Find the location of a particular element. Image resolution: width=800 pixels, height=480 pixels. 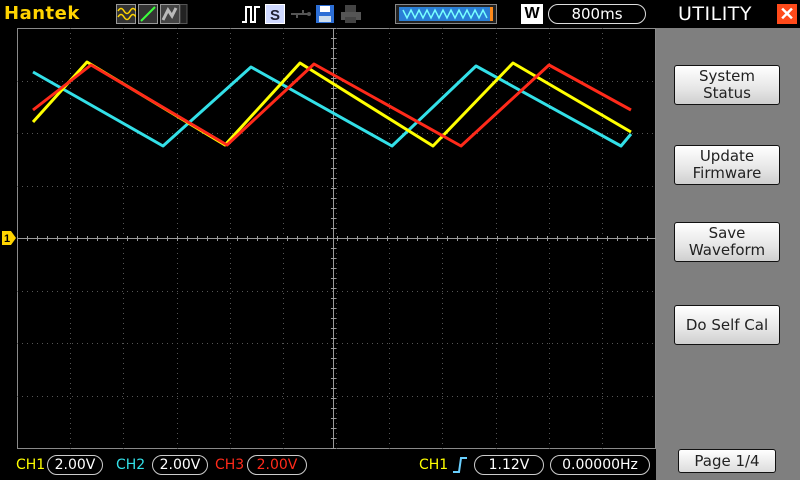

button-label-line2: Firmware is located at coordinates (727, 173).